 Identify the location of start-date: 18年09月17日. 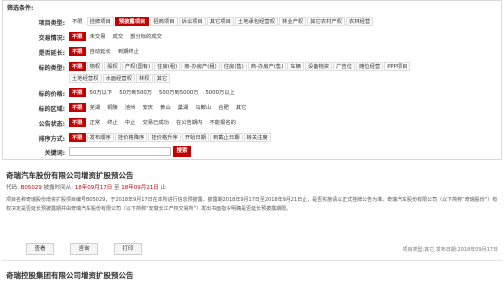
(93, 188).